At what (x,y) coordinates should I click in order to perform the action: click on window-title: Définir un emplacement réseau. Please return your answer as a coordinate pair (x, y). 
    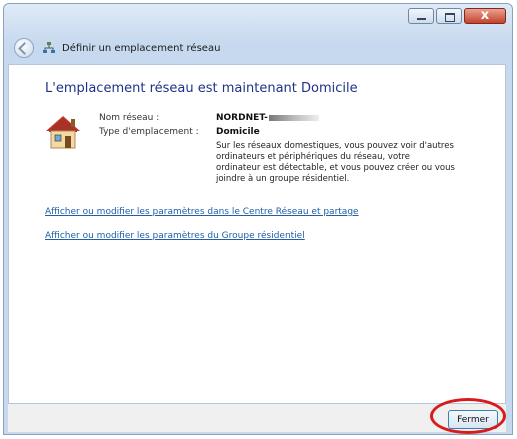
    Looking at the image, I should click on (141, 48).